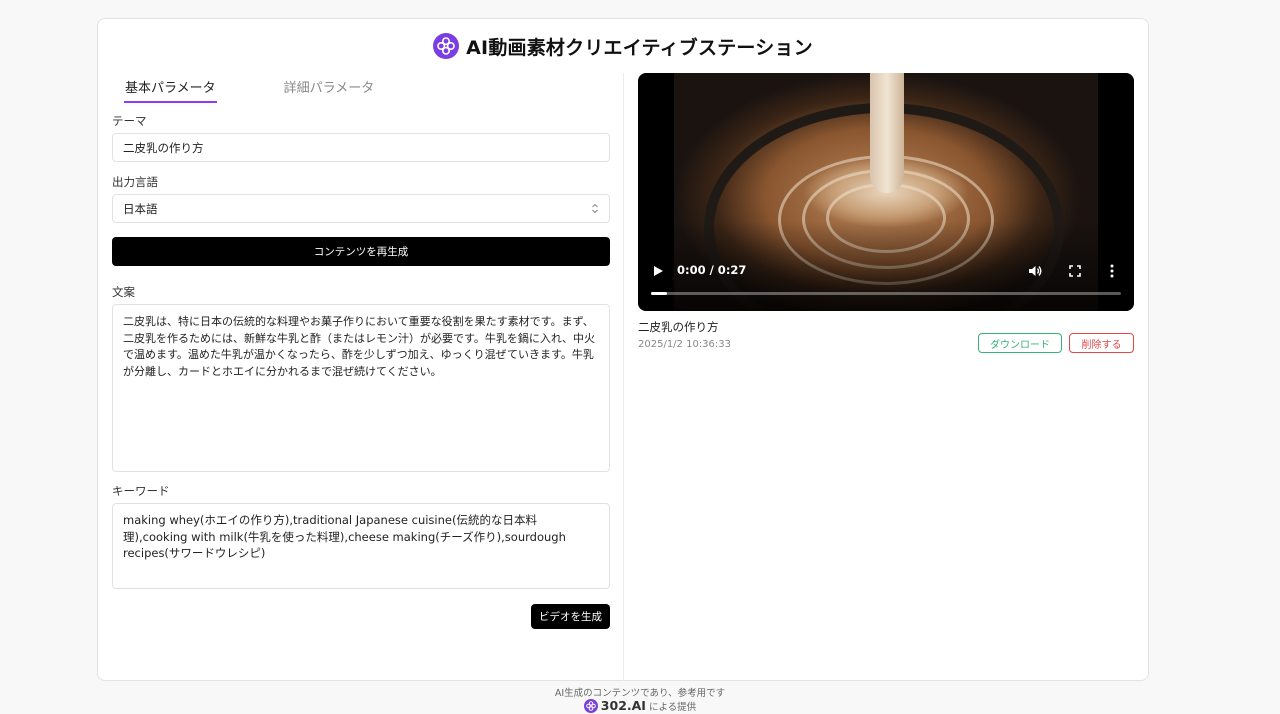  What do you see at coordinates (887, 133) in the screenshot?
I see `milk-pour` at bounding box center [887, 133].